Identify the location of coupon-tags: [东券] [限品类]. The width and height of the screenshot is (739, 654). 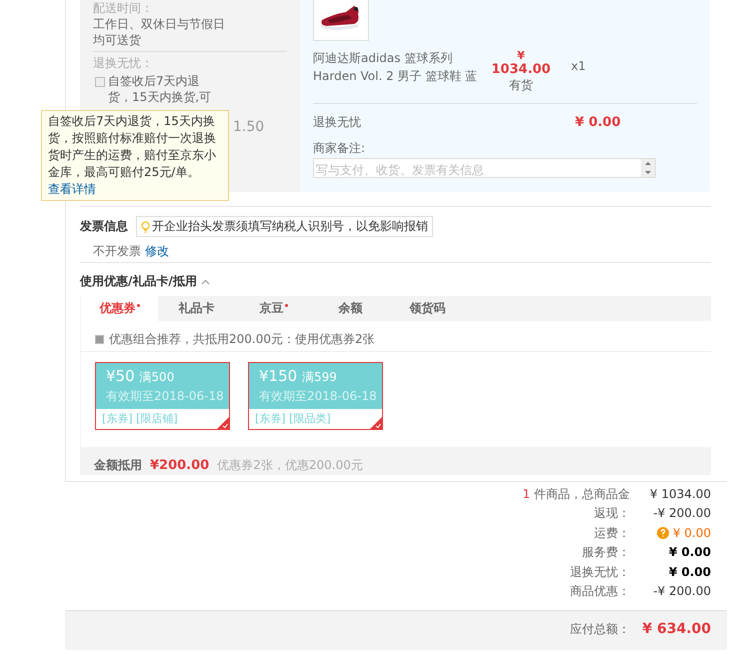
(312, 419).